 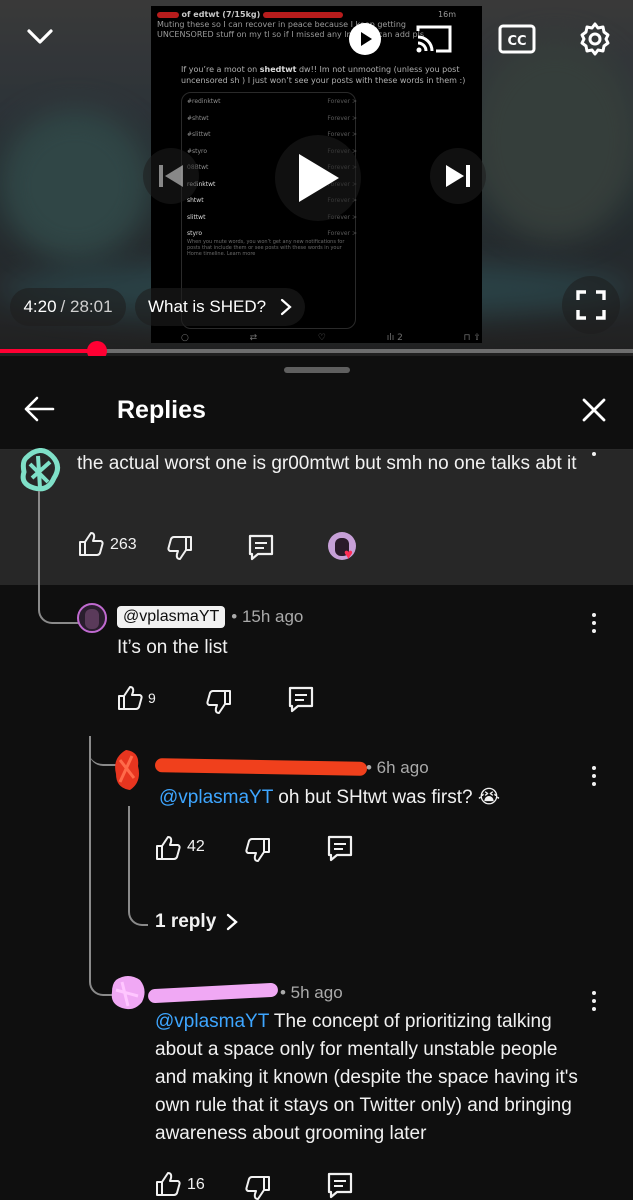 I want to click on view-replies-link: 1 reply, so click(x=197, y=922).